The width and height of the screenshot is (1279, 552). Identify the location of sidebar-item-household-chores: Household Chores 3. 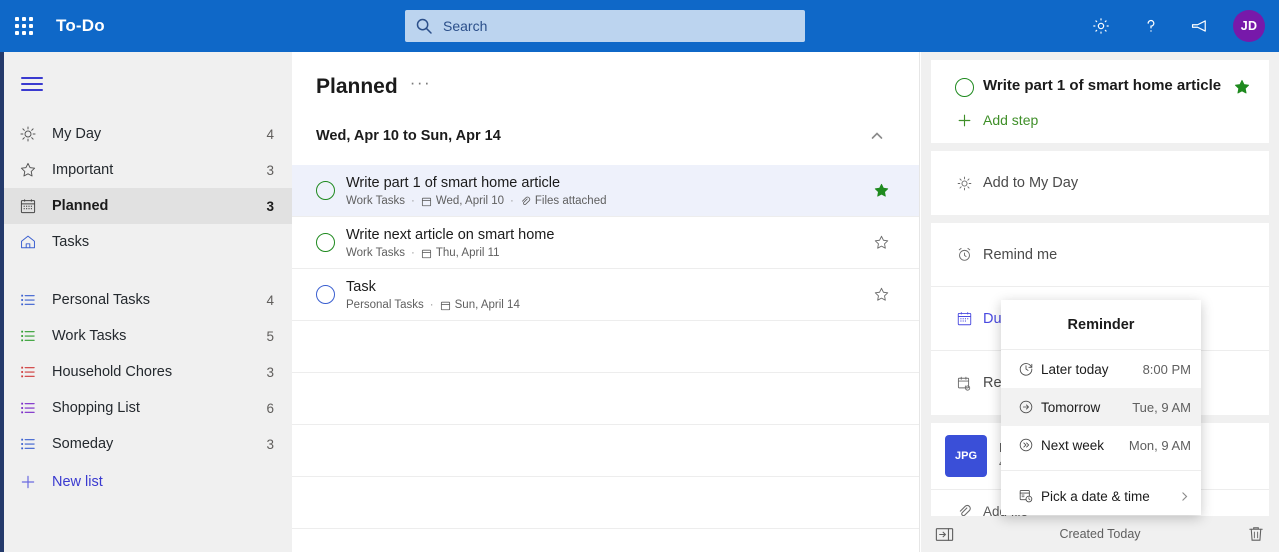
(148, 372).